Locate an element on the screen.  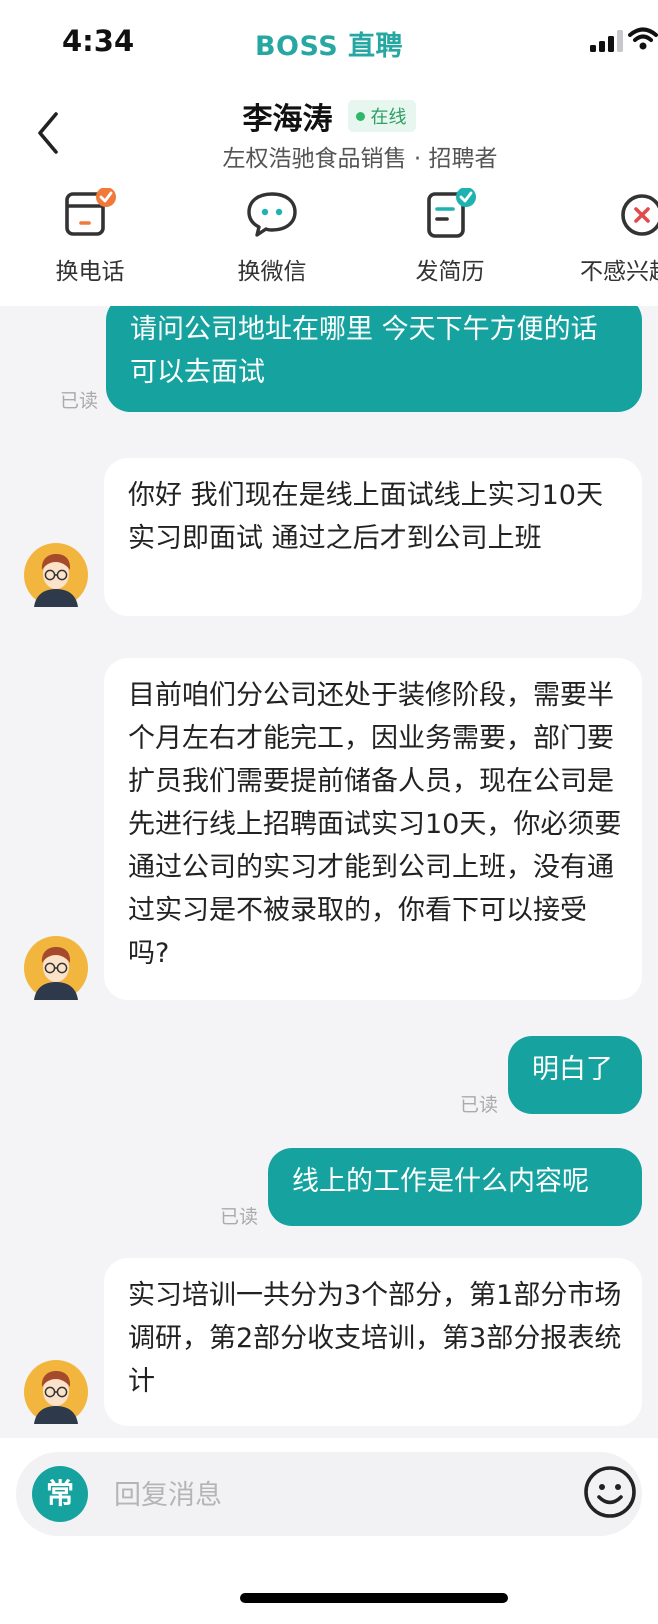
send-resume-button: 发简历 is located at coordinates (450, 237).